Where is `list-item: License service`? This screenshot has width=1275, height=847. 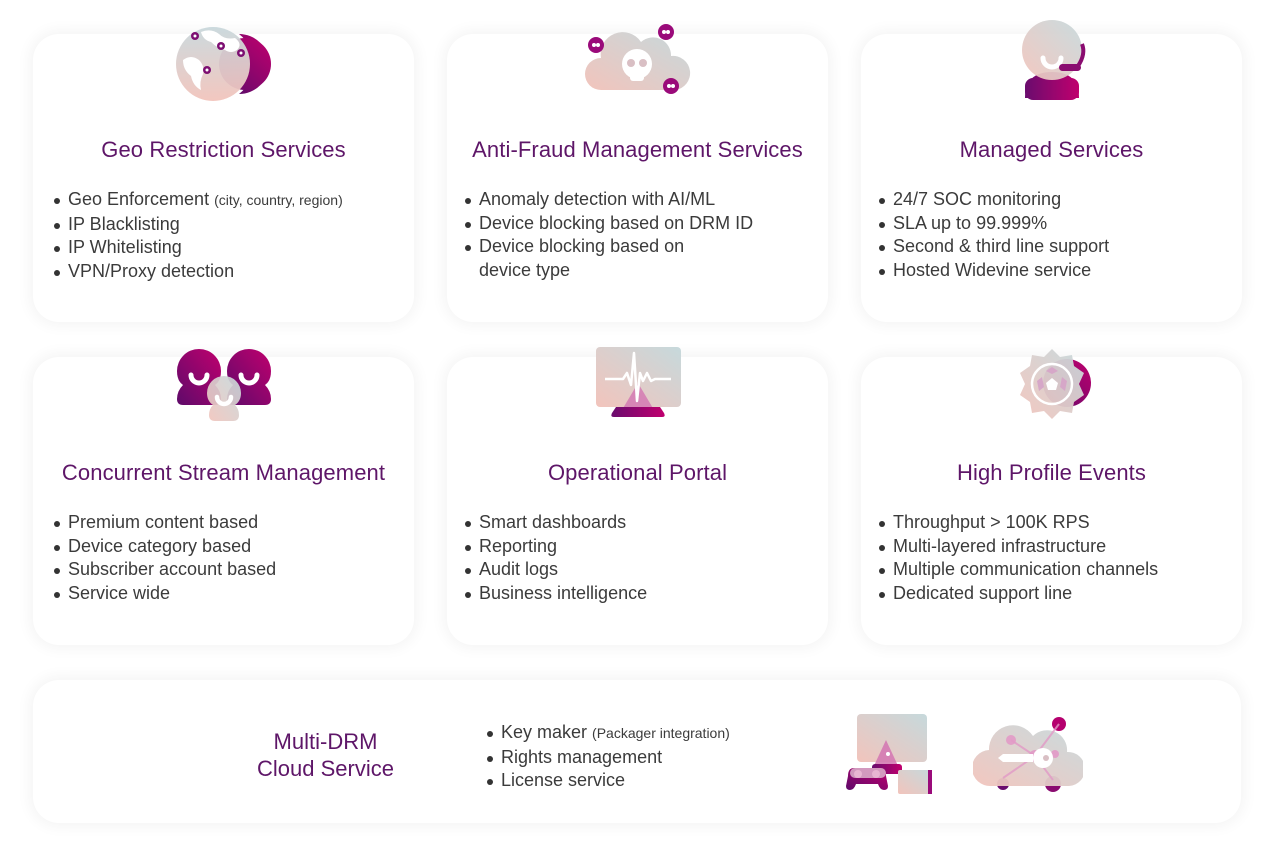
list-item: License service is located at coordinates (608, 781).